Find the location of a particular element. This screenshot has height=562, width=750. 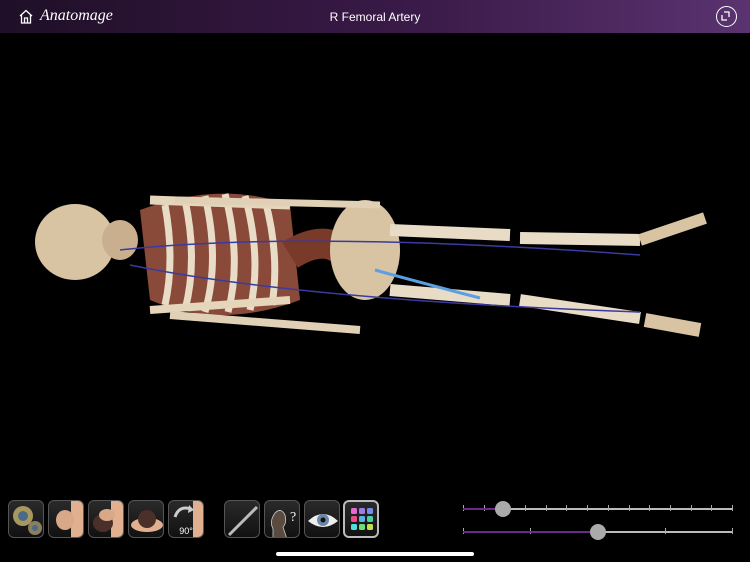

eye-icon is located at coordinates (323, 520).